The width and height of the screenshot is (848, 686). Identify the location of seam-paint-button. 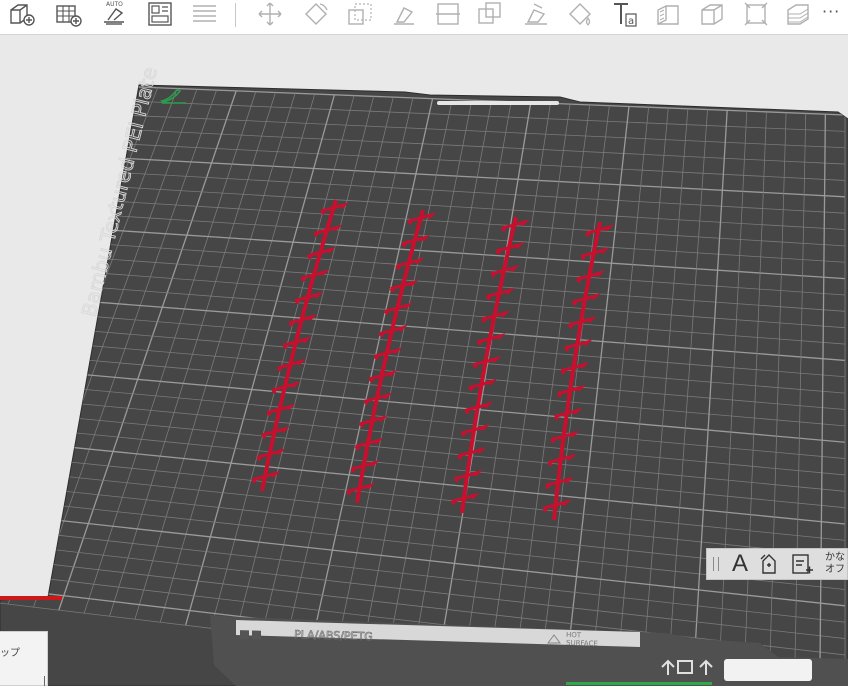
(668, 16).